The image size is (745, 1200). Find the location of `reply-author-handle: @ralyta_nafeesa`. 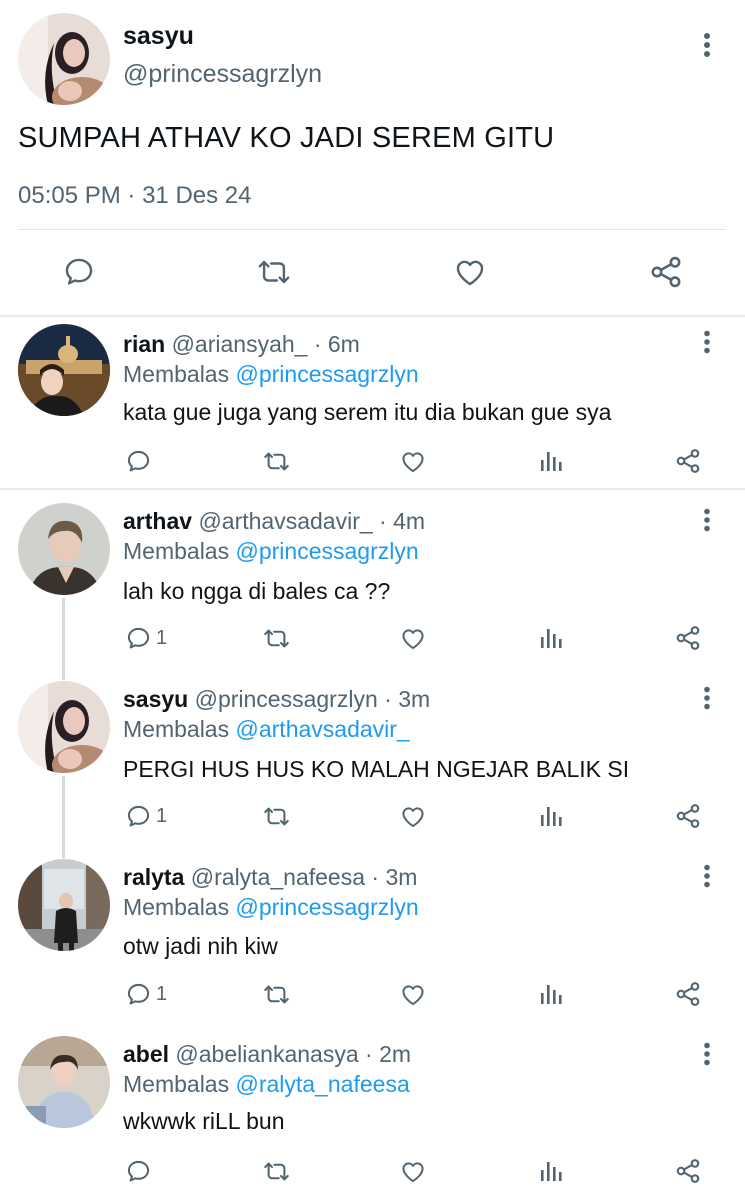

reply-author-handle: @ralyta_nafeesa is located at coordinates (278, 877).